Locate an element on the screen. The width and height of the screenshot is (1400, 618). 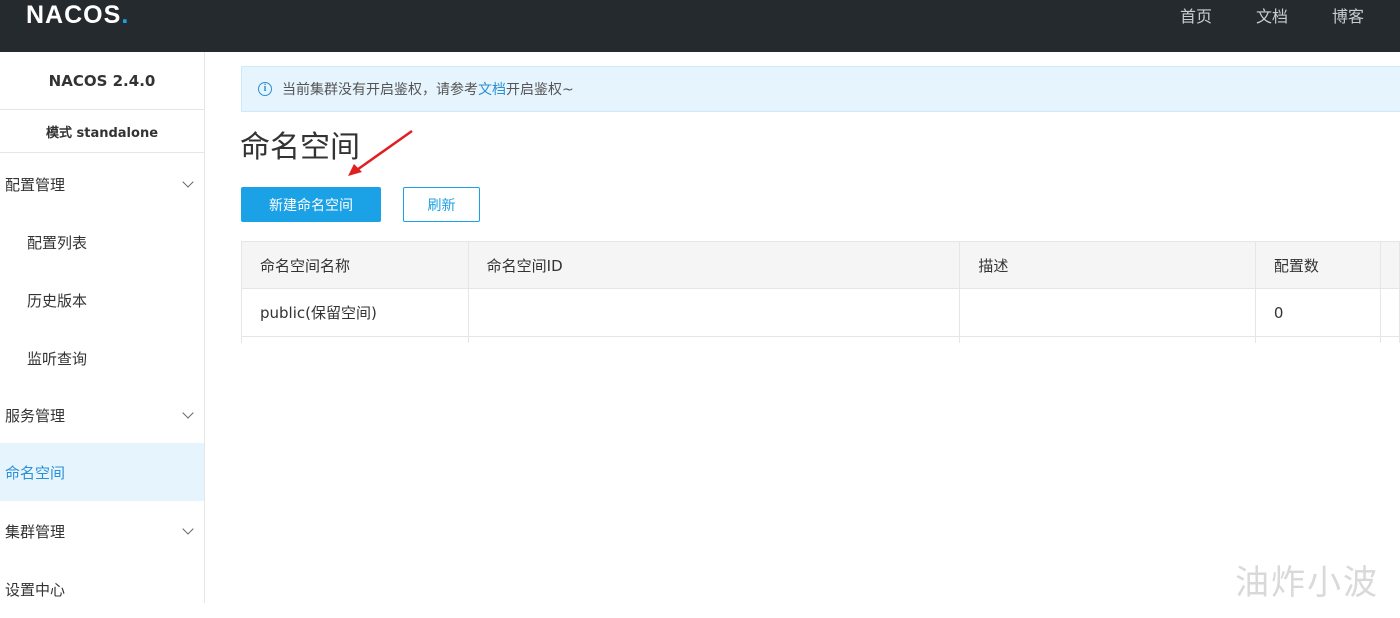
sidebar-item-listener-query: 监听查询 is located at coordinates (102, 358).